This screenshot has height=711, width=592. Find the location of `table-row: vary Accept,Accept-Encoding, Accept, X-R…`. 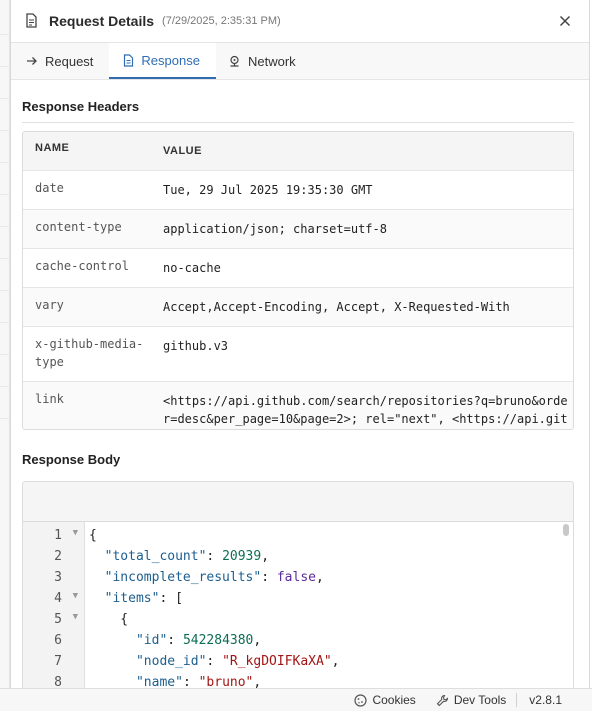

table-row: vary Accept,Accept-Encoding, Accept, X-R… is located at coordinates (298, 307).